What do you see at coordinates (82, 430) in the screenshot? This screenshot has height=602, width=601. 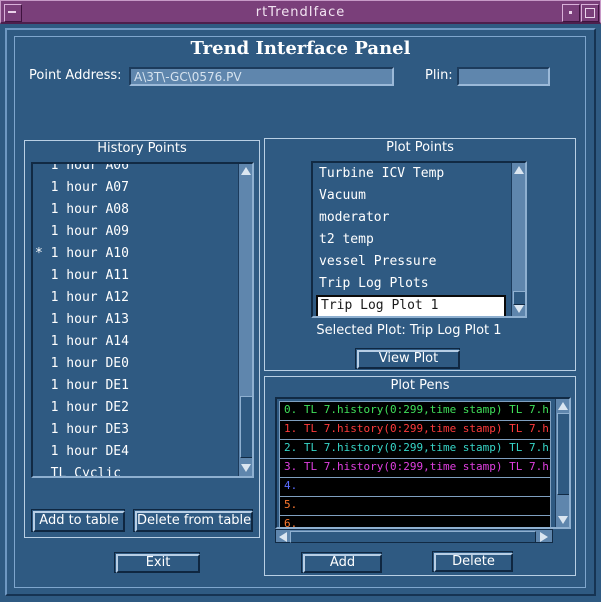 I see `history-list-item: 1 hour DE3` at bounding box center [82, 430].